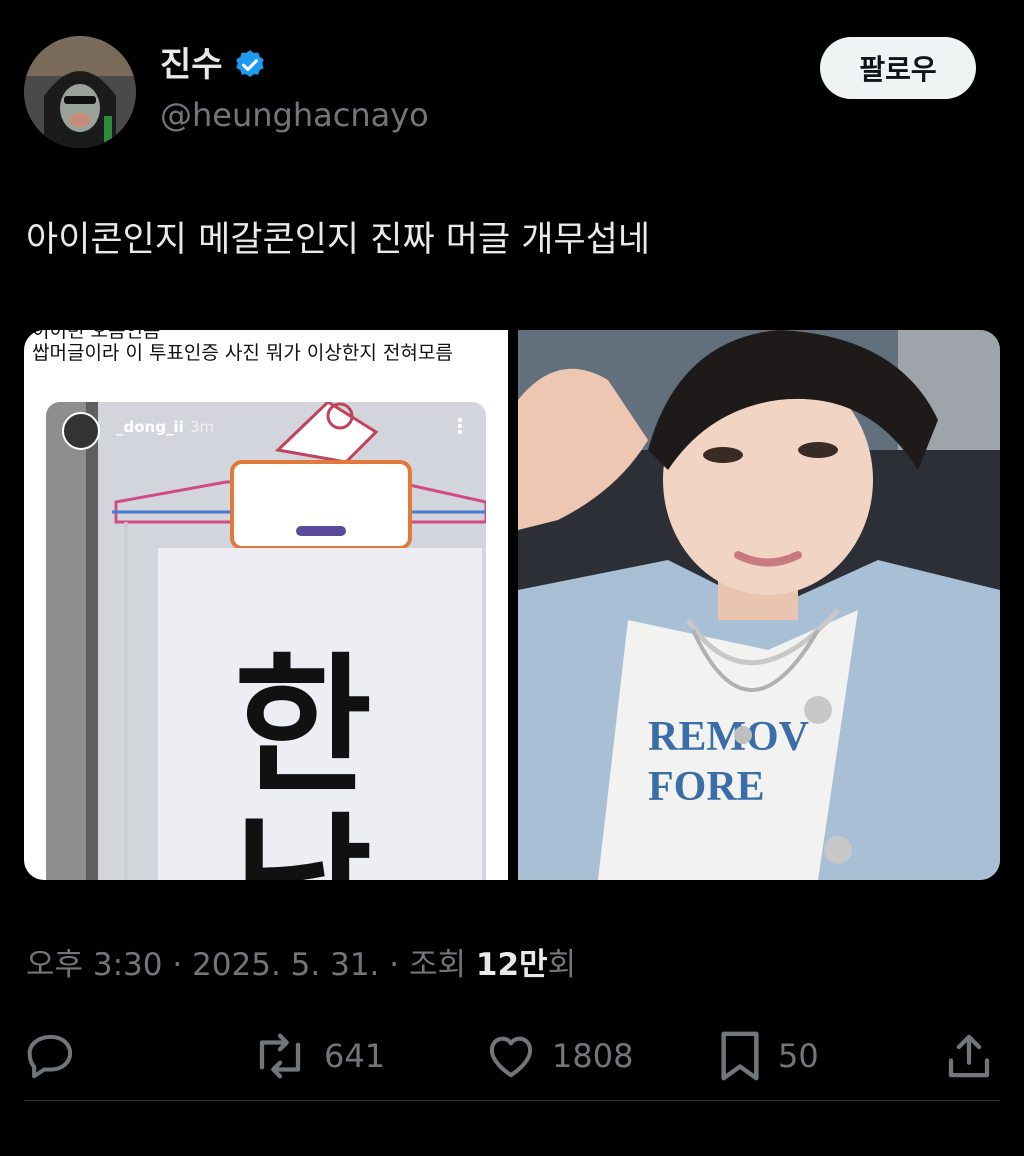  I want to click on share-icon, so click(969, 1056).